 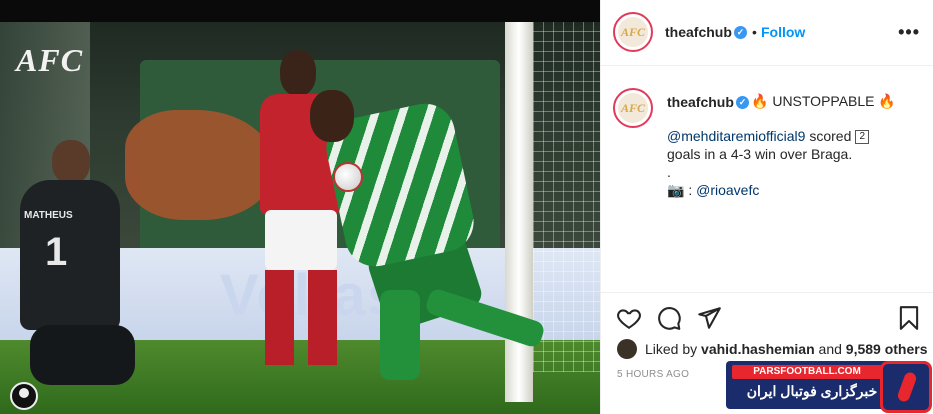 I want to click on caption-line-1: @mehditaremiofficial9 scored 2, so click(x=794, y=136).